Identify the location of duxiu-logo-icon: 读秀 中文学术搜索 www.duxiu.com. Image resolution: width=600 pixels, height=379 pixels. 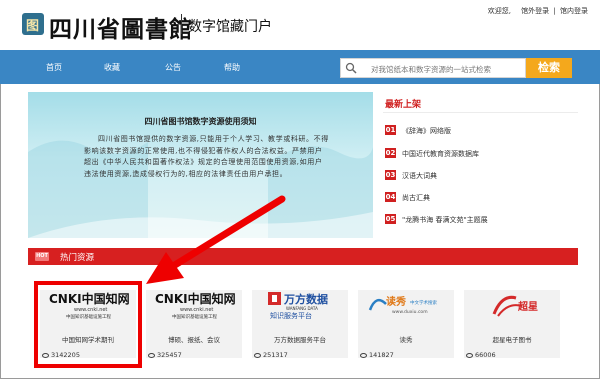
(402, 305).